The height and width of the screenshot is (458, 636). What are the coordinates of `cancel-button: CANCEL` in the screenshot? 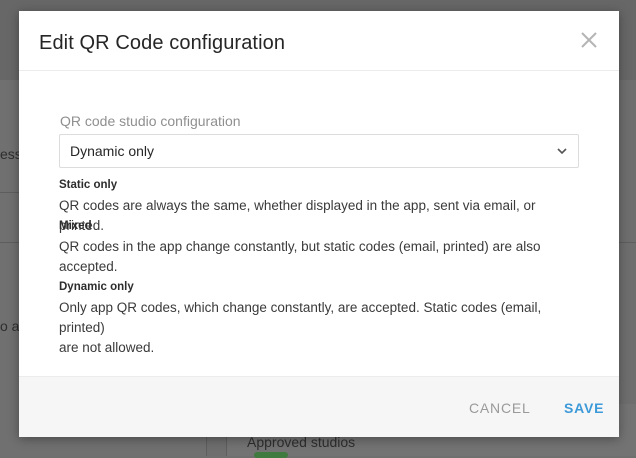 It's located at (500, 408).